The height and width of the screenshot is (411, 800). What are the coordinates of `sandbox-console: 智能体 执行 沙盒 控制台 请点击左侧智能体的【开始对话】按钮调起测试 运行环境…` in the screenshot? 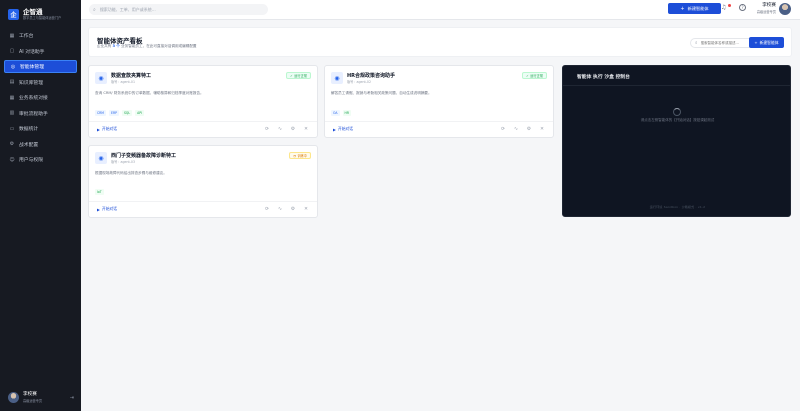 It's located at (676, 141).